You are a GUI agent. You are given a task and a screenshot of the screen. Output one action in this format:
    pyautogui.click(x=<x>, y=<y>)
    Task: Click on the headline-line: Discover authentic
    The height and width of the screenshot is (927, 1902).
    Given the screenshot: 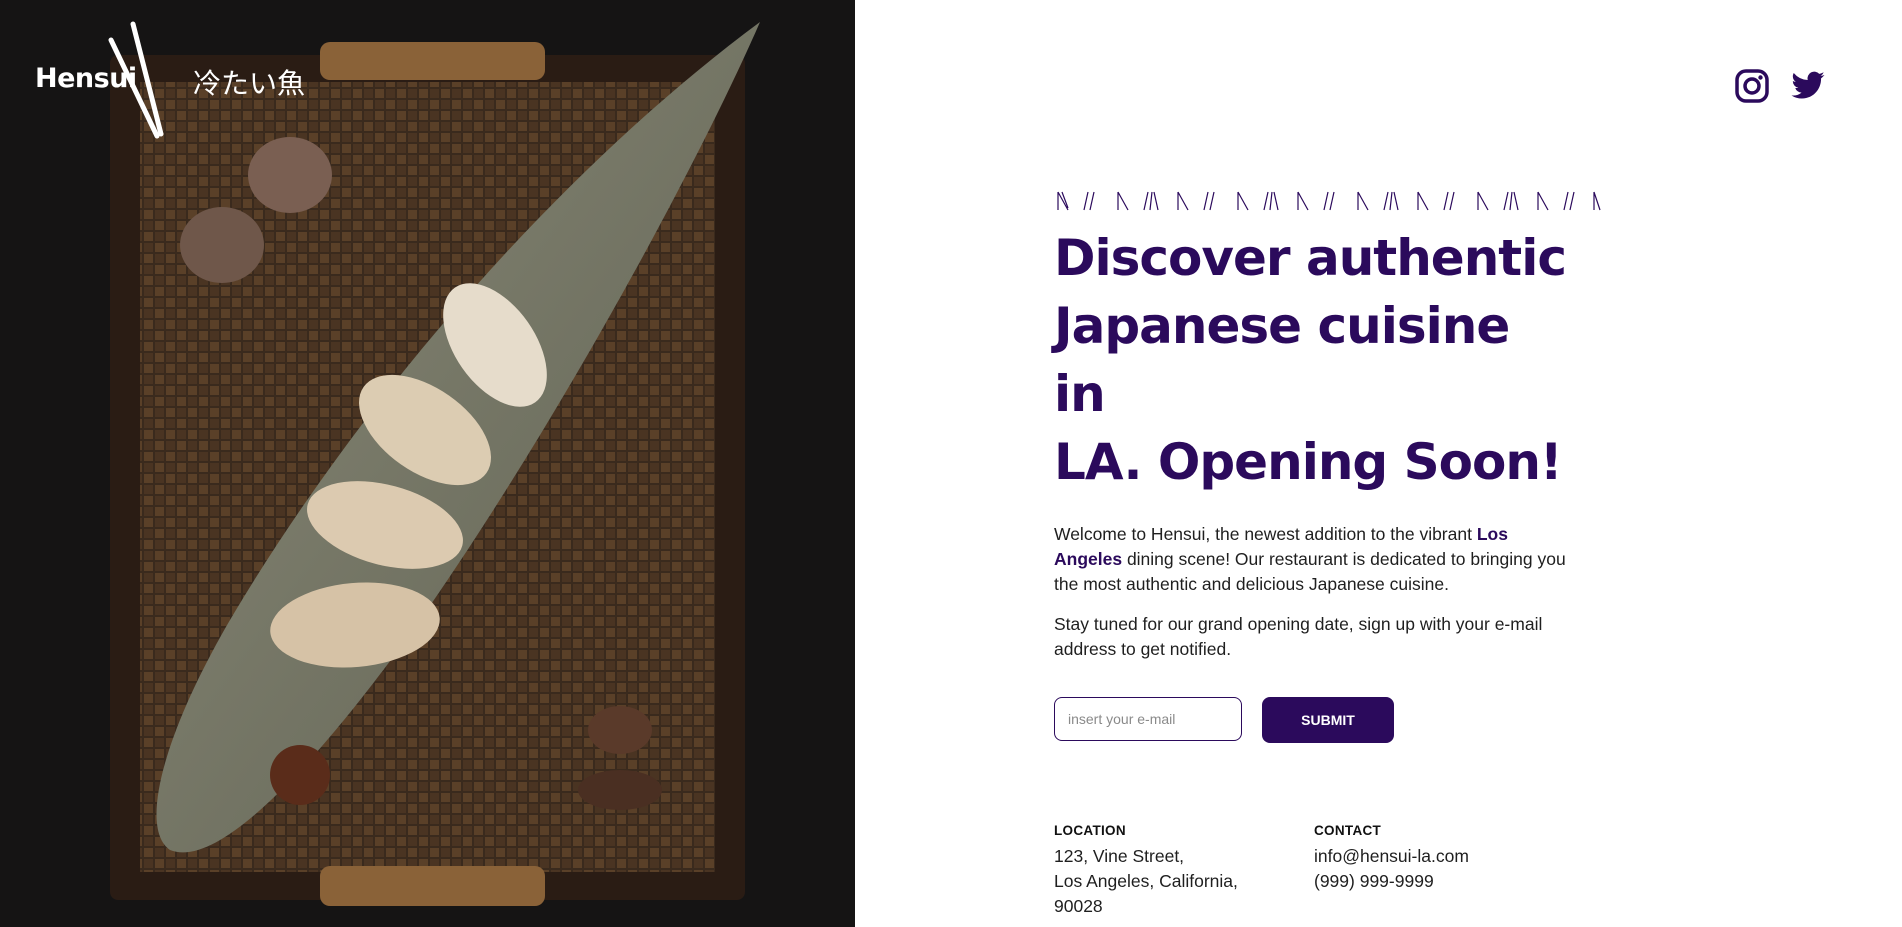 What is the action you would take?
    pyautogui.click(x=1310, y=258)
    